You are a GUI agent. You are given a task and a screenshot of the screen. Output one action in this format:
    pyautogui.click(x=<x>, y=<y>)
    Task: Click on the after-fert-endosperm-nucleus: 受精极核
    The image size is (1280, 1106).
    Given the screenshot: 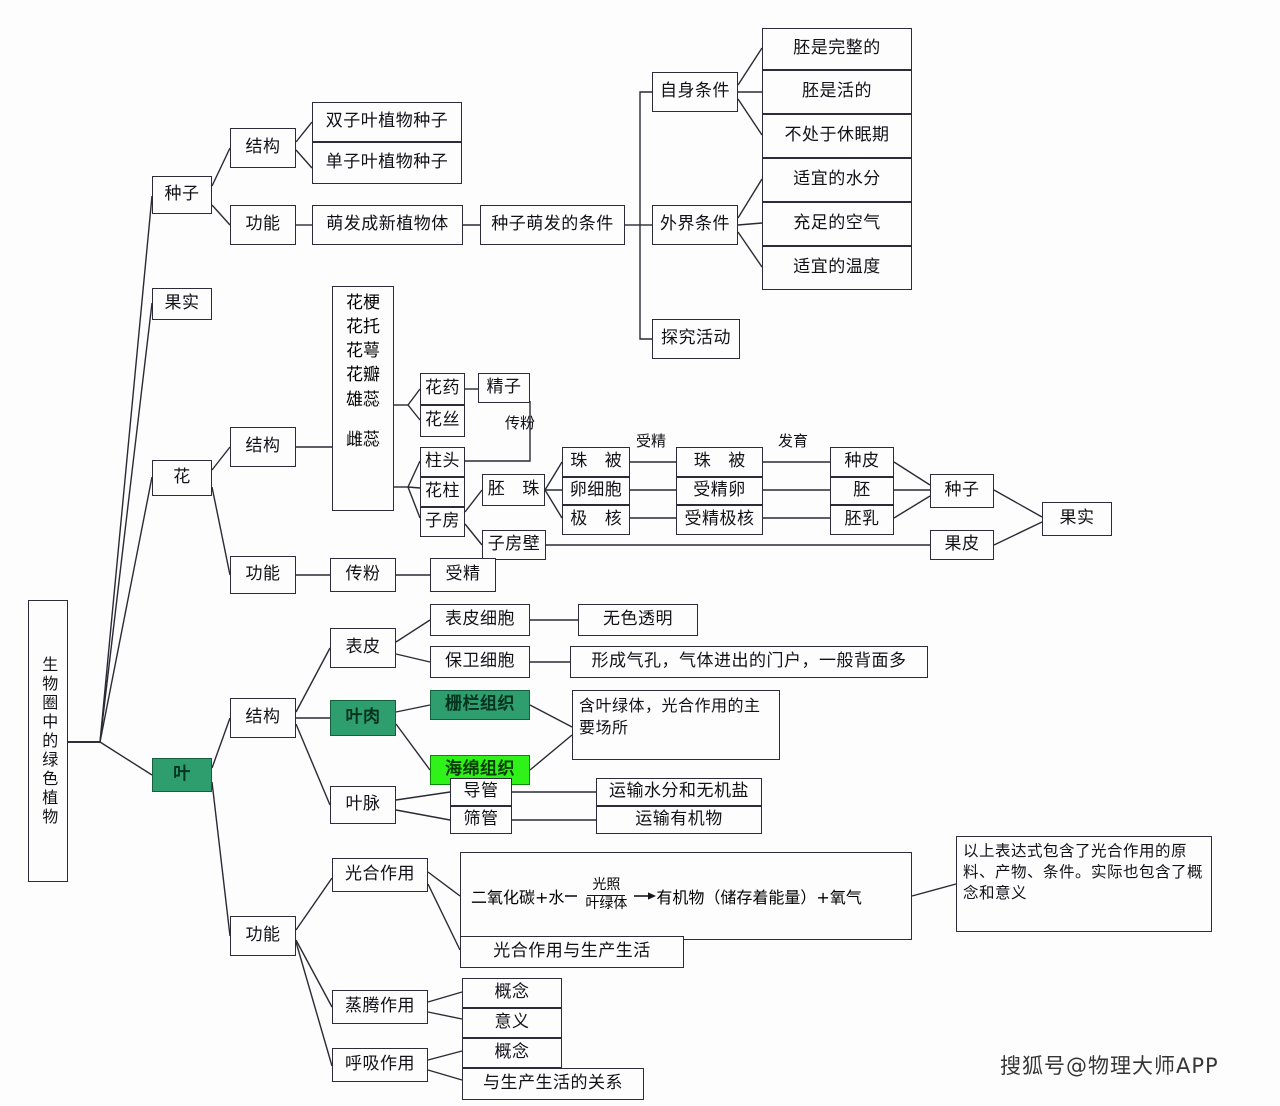 What is the action you would take?
    pyautogui.click(x=719, y=520)
    